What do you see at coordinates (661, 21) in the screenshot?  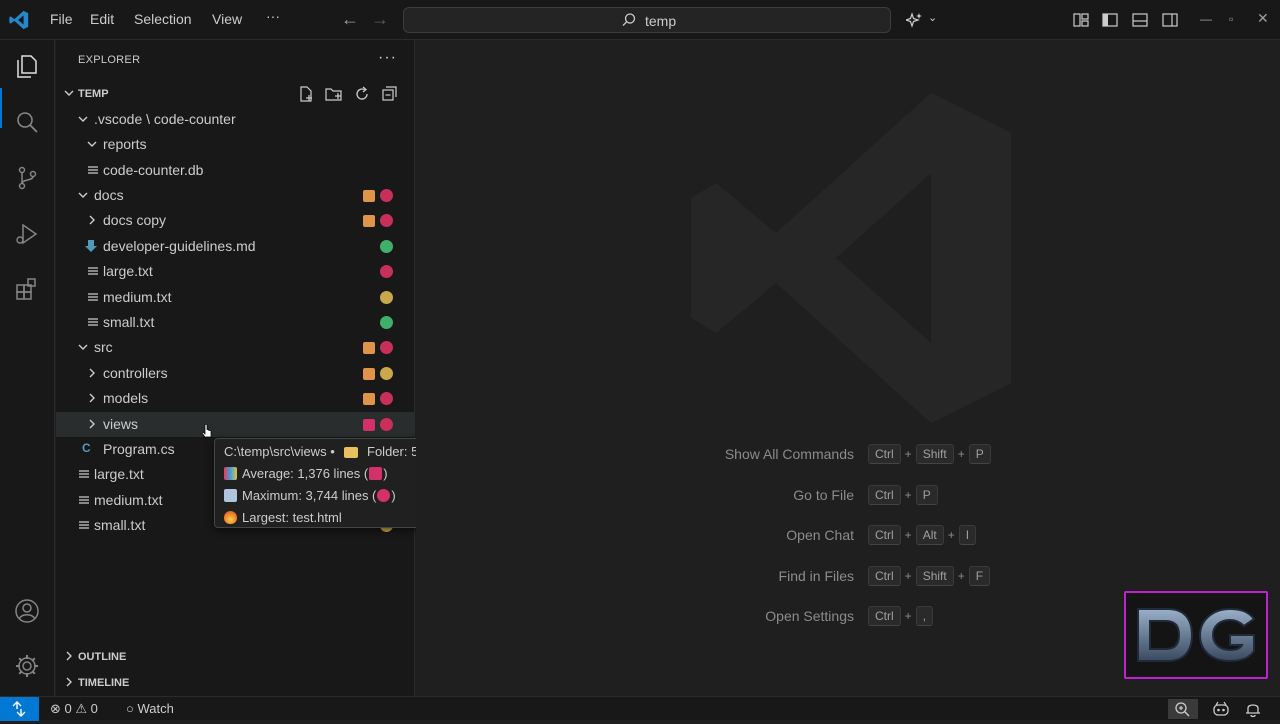 I see `search-value: temp` at bounding box center [661, 21].